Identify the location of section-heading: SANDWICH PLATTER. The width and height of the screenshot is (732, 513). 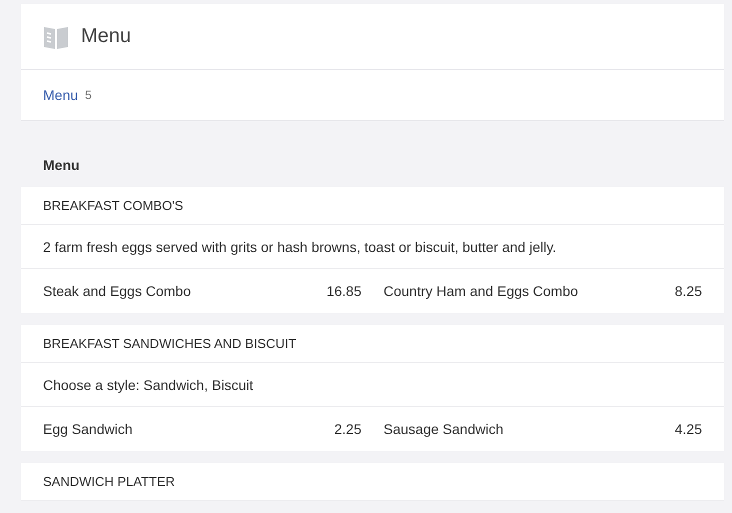
(109, 481).